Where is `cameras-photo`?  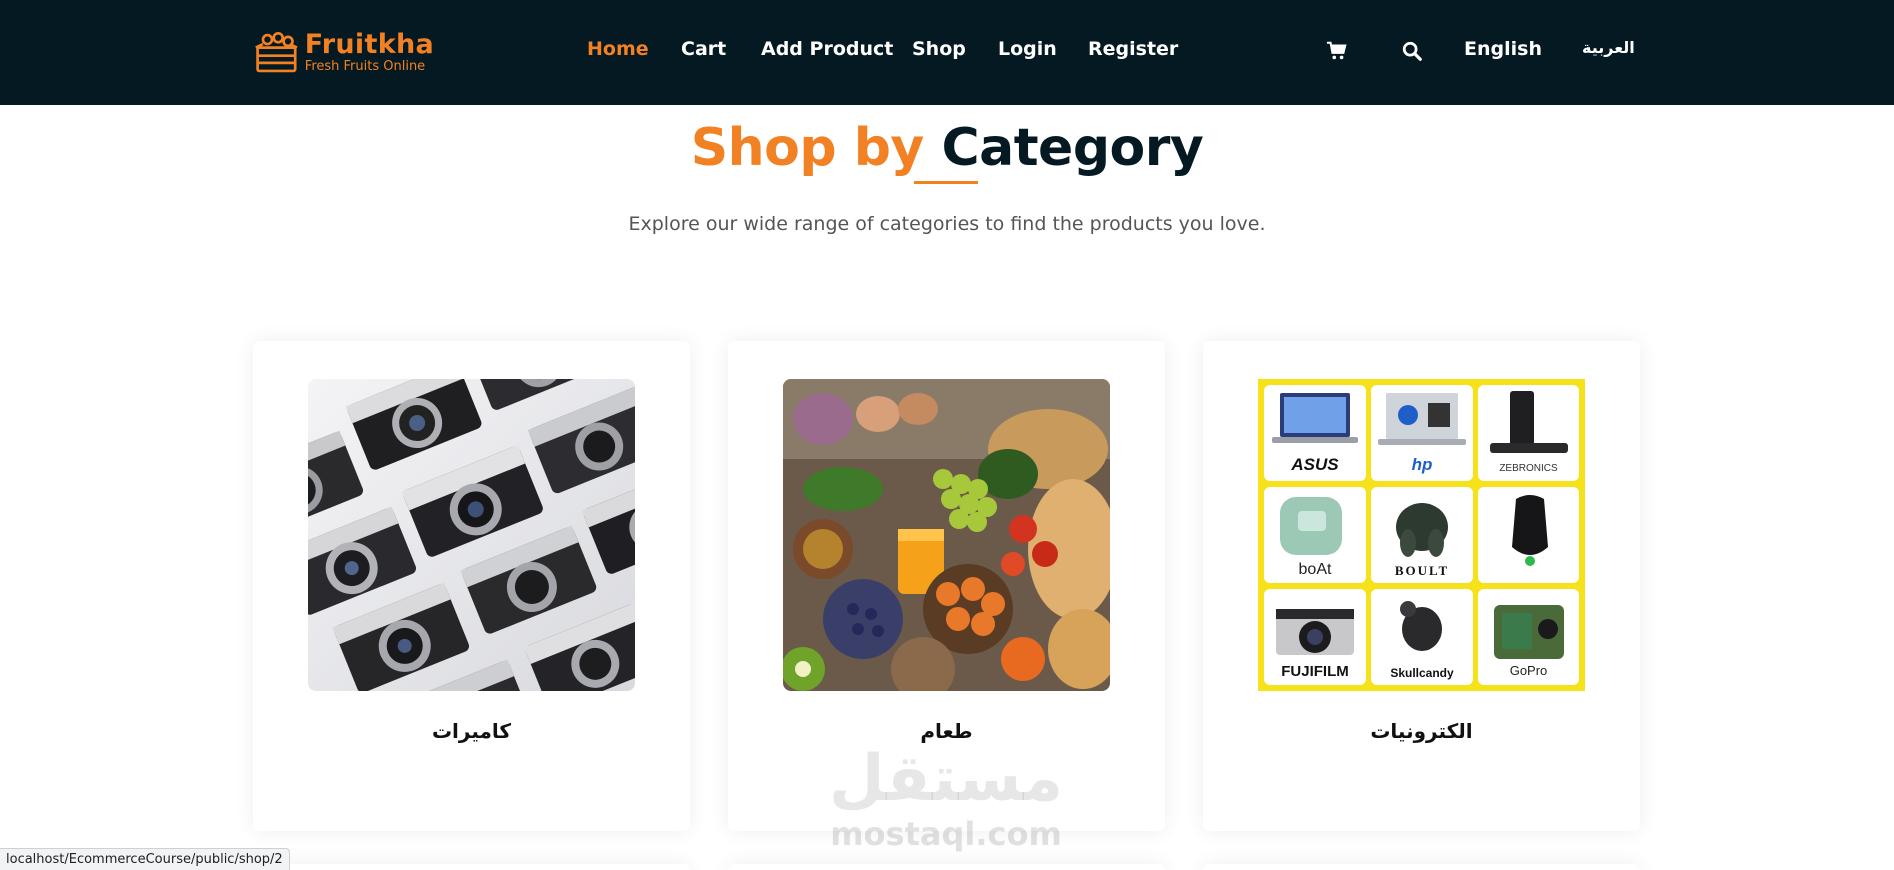
cameras-photo is located at coordinates (471, 535).